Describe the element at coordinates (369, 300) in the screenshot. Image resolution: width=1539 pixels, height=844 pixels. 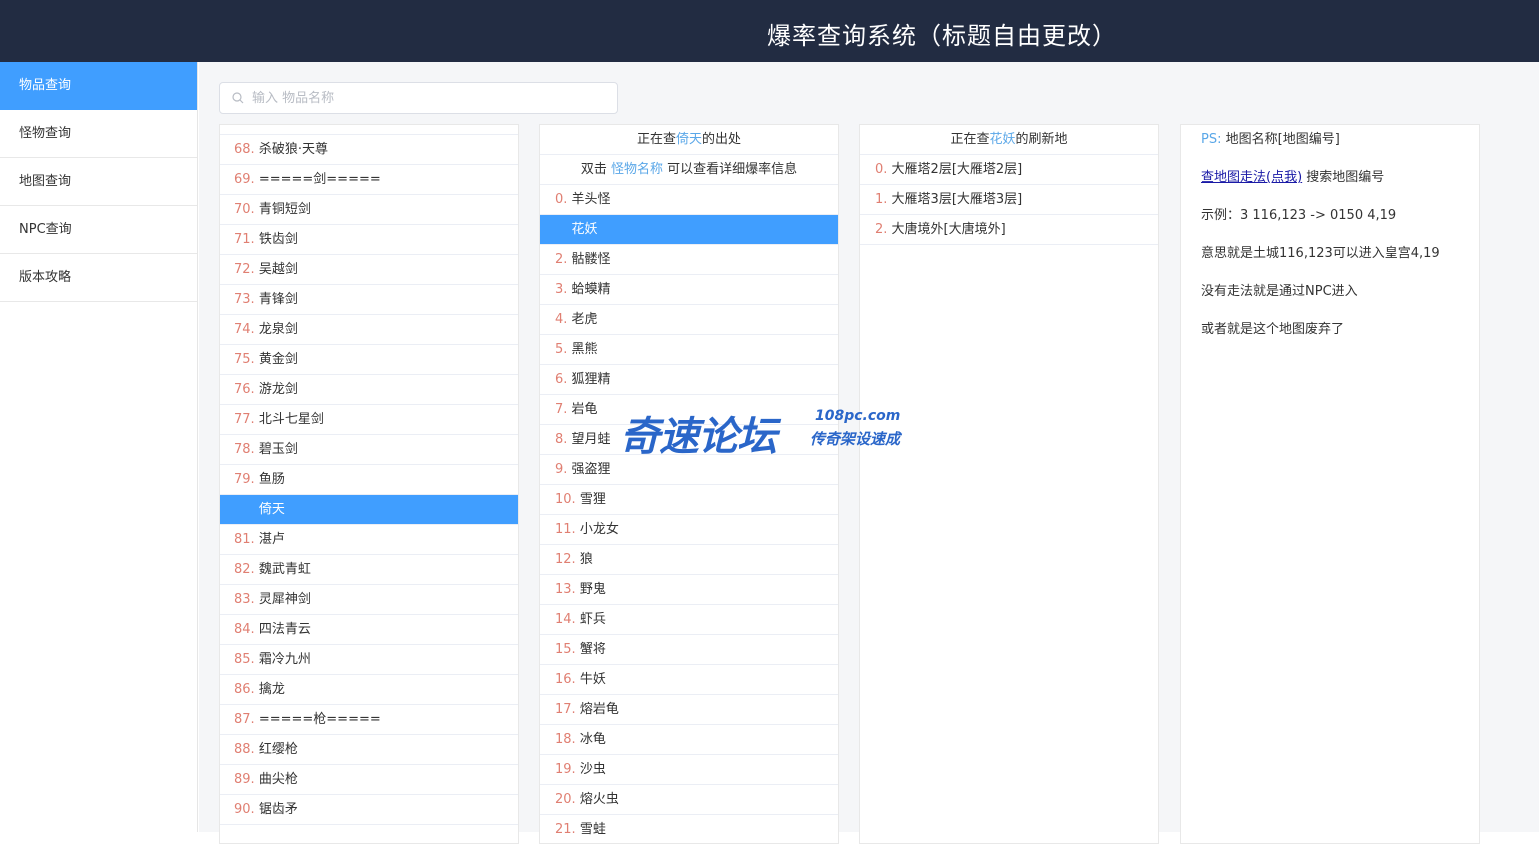
I see `item-row: 73. 青锋剑` at that location.